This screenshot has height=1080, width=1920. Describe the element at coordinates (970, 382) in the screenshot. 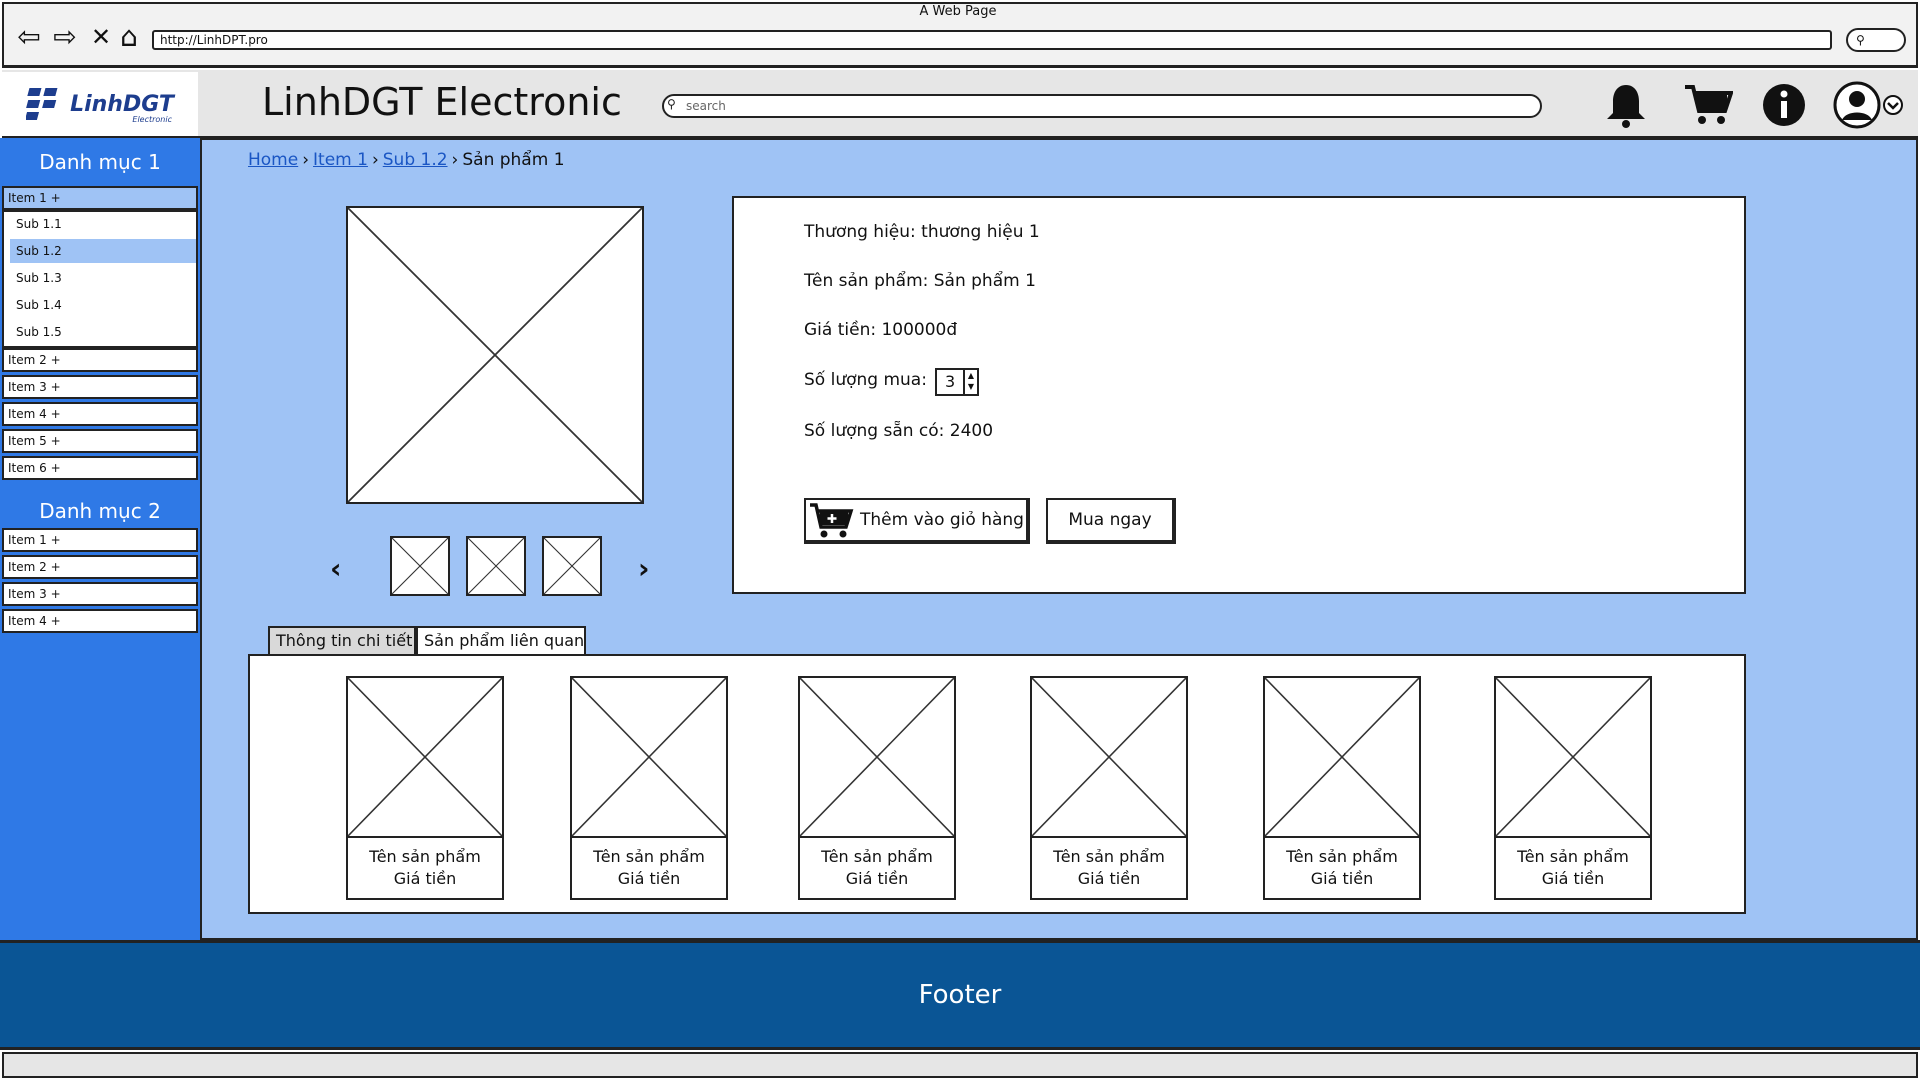

I see `stepper-arrows-icon: ▲ ▼` at that location.